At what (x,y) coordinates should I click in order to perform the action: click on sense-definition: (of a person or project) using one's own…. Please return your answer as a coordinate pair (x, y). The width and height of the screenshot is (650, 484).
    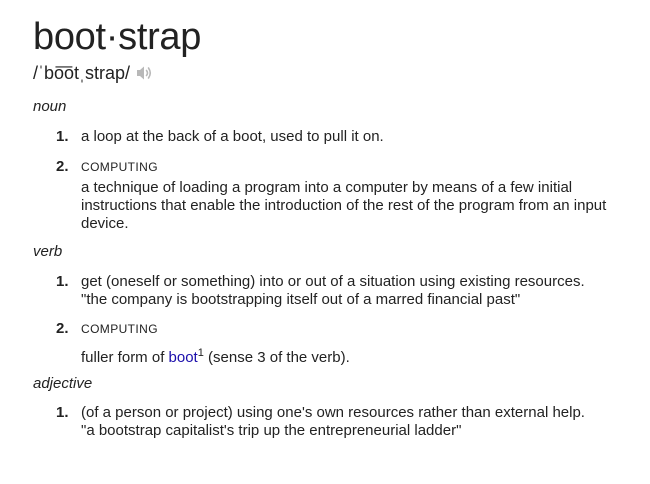
    Looking at the image, I should click on (333, 412).